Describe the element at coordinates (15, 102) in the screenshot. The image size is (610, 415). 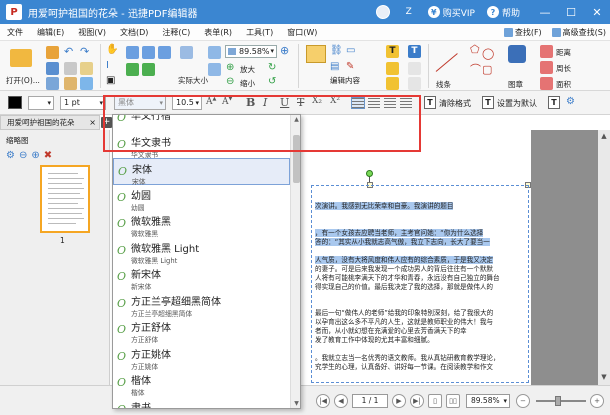
I see `color-picker` at that location.